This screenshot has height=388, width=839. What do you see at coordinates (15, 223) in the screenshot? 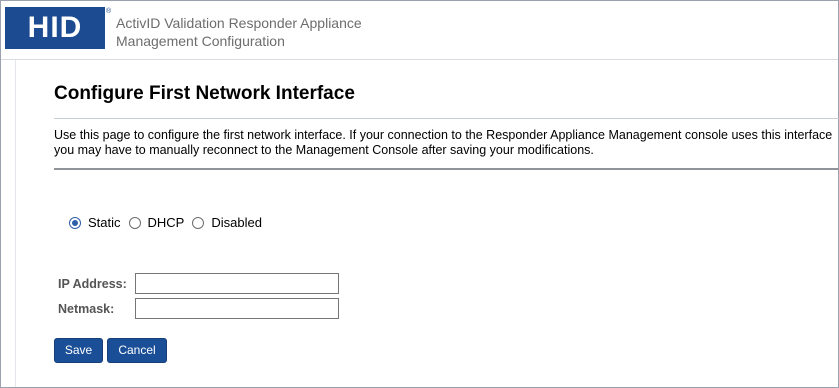
I see `left-margin-divider` at bounding box center [15, 223].